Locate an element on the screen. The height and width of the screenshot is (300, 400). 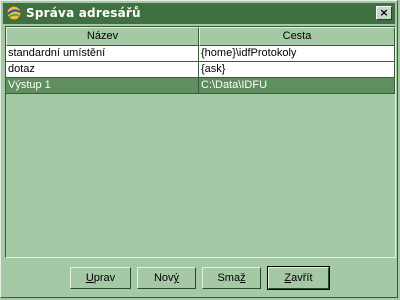
table-row-selected: Výstup 1 C:\Data\IDFU is located at coordinates (200, 86).